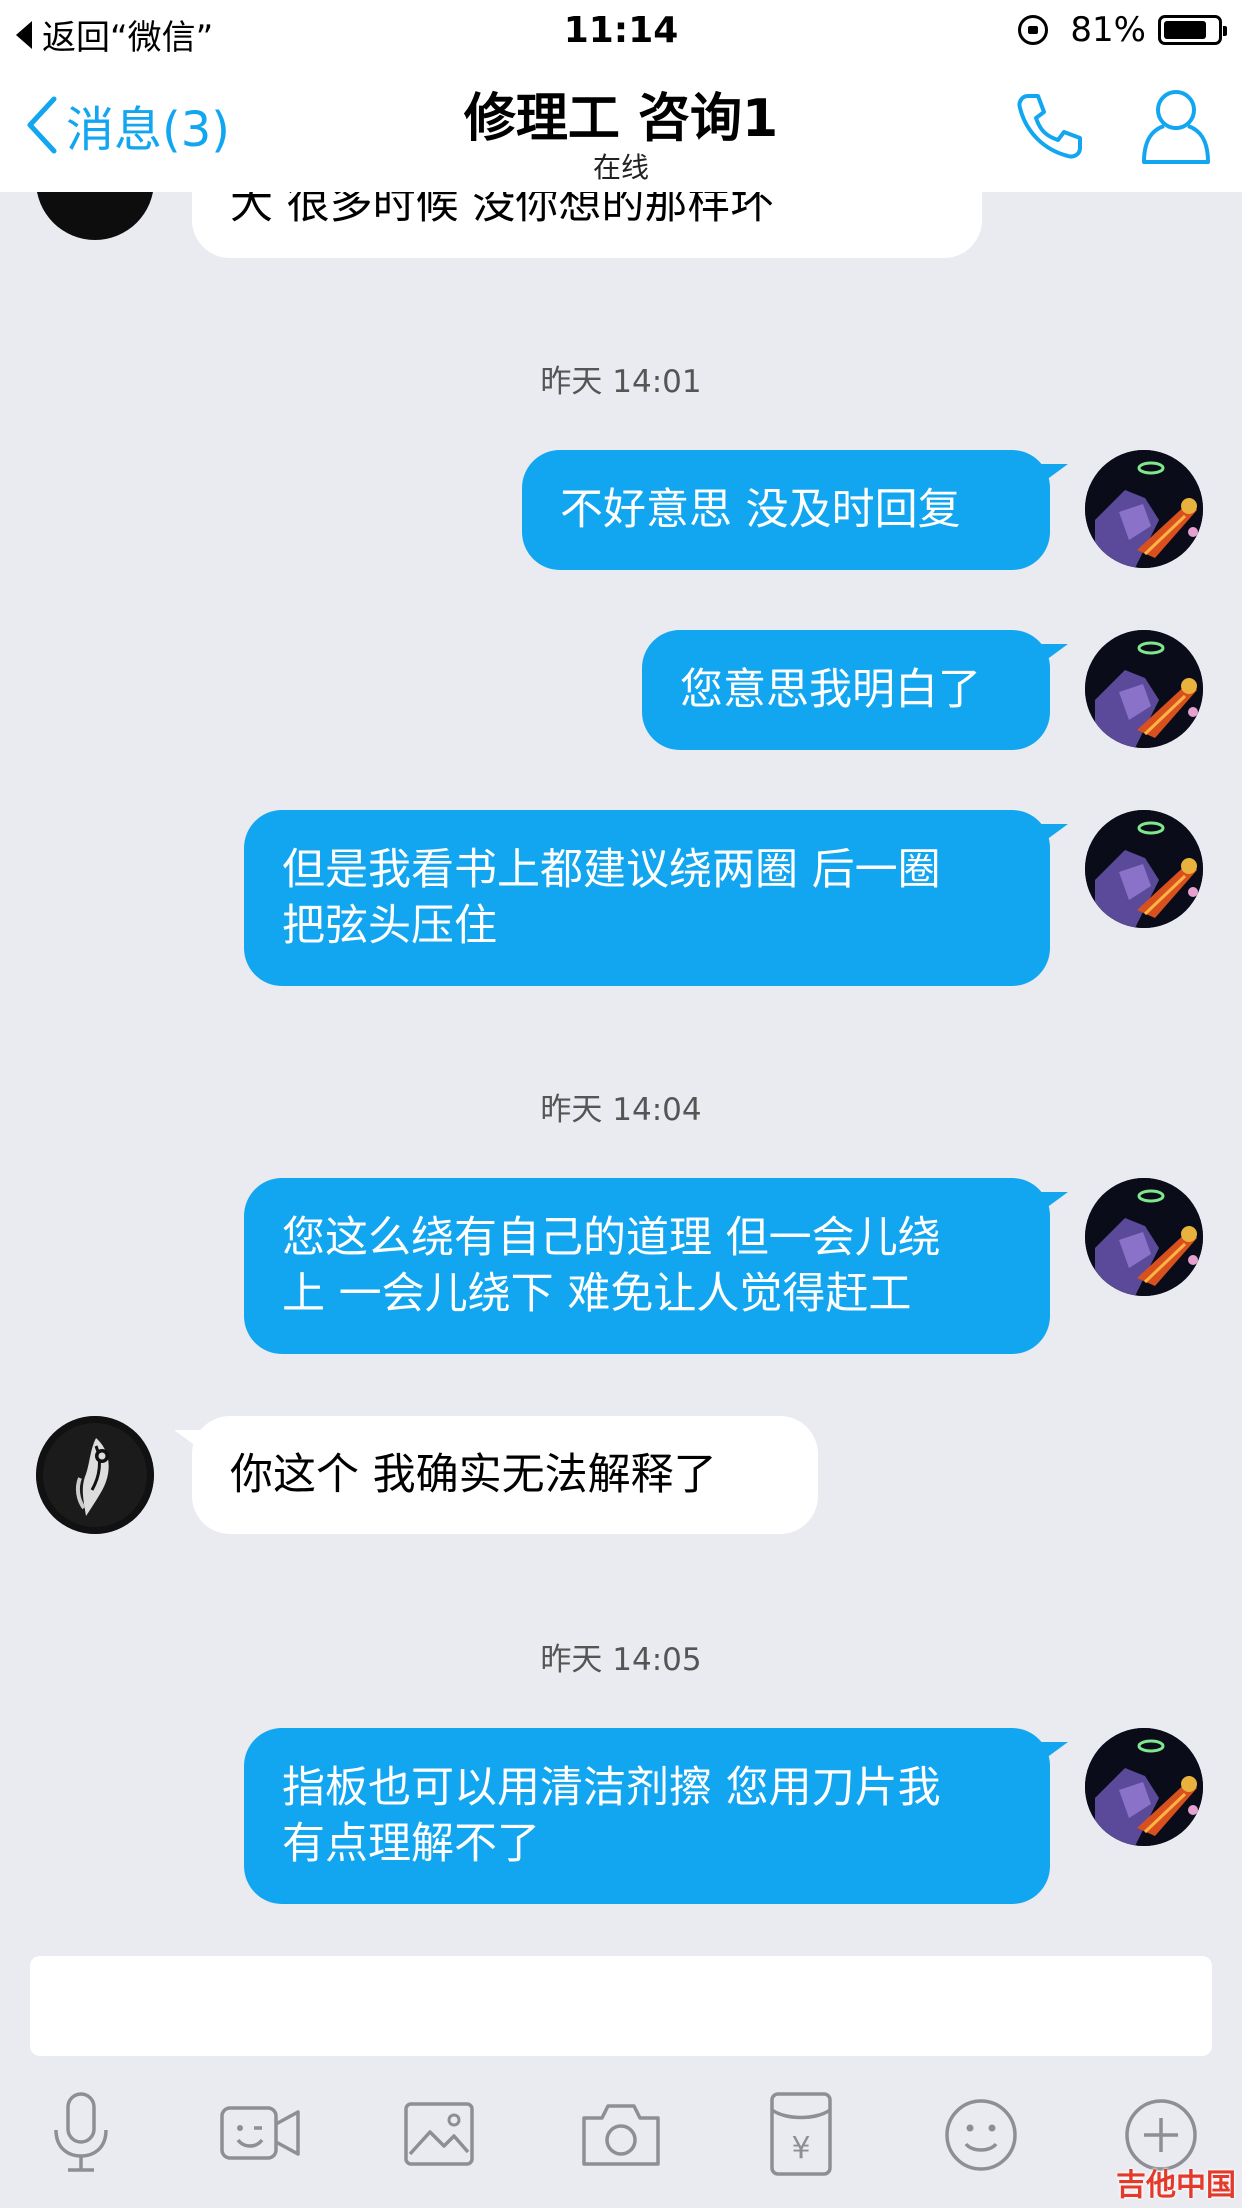 Image resolution: width=1242 pixels, height=2208 pixels. Describe the element at coordinates (656, 1266) in the screenshot. I see `message-bubble-outgoing: 您这么绕有自己的道理 但一会儿绕 上 一会儿绕下 难免让人觉得赶工` at that location.